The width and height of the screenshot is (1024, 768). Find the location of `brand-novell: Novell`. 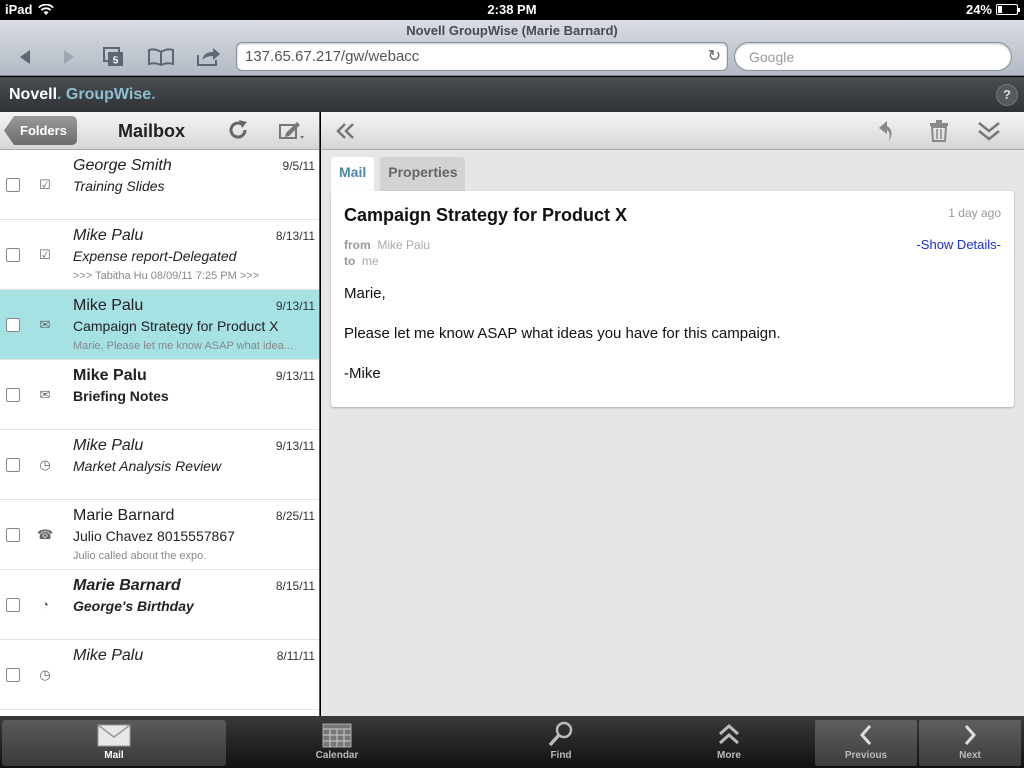

brand-novell: Novell is located at coordinates (33, 94).